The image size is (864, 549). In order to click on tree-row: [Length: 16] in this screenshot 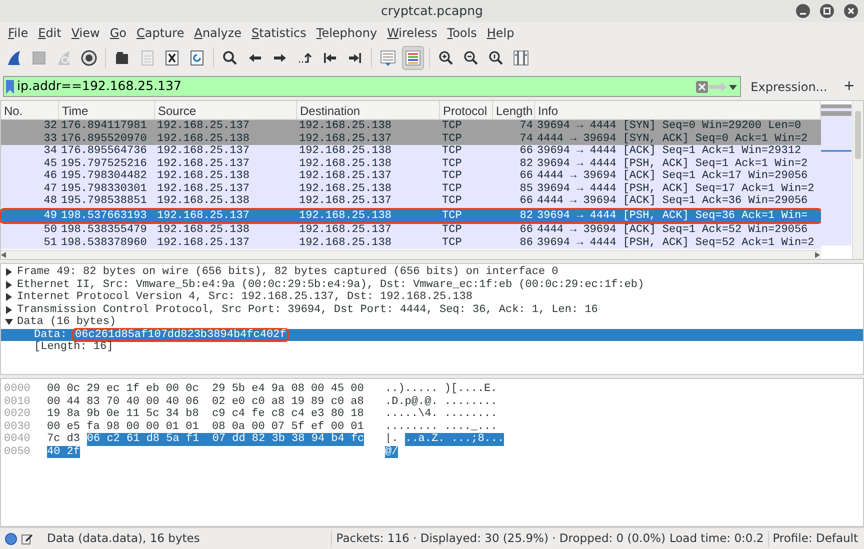, I will do `click(432, 347)`.